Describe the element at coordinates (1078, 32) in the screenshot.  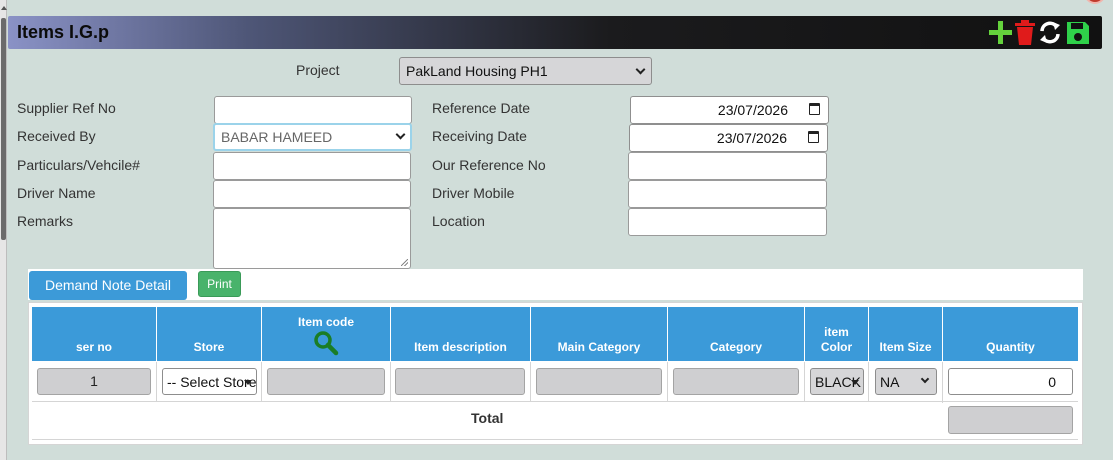
I see `save-icon` at that location.